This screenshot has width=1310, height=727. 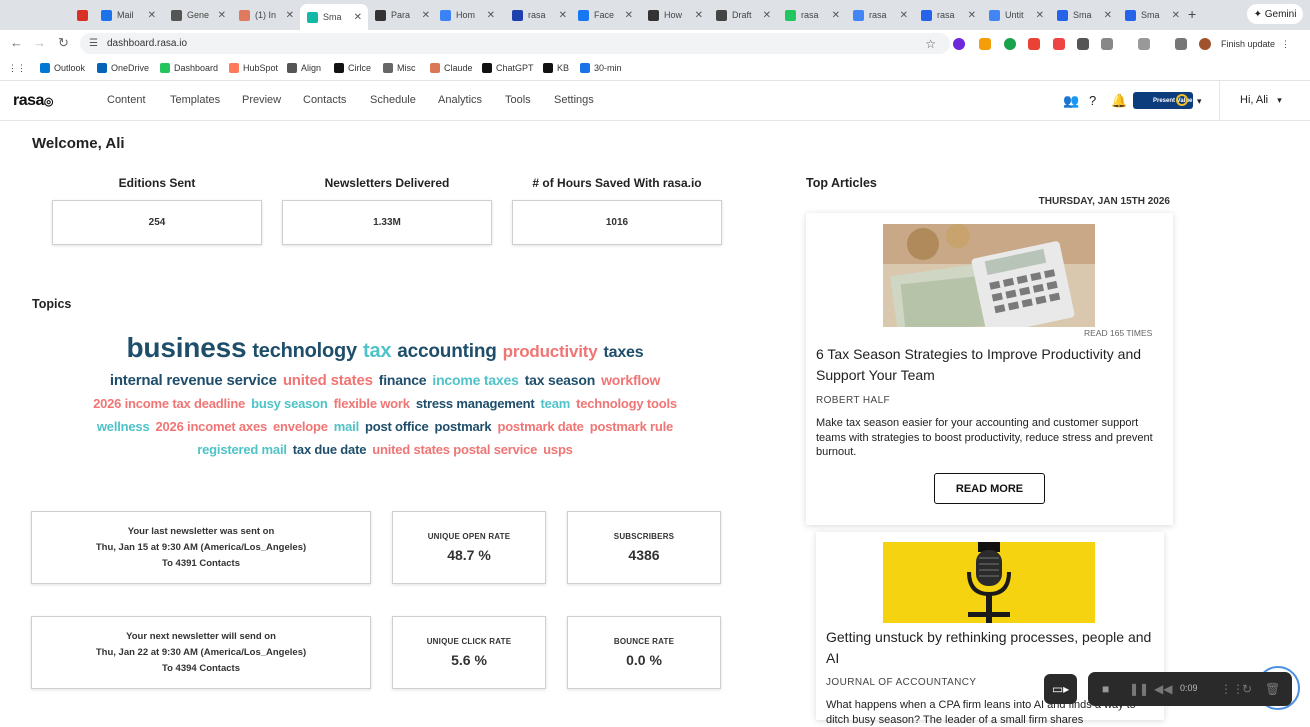 What do you see at coordinates (558, 449) in the screenshot?
I see `topic-tag: usps` at bounding box center [558, 449].